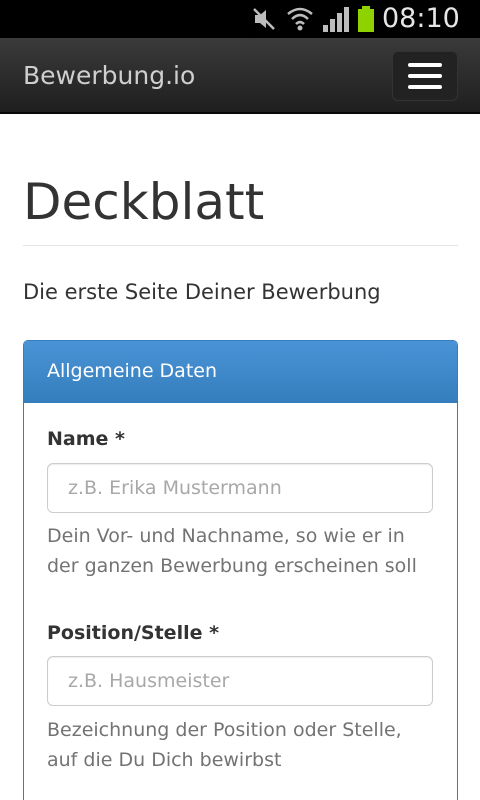 Image resolution: width=480 pixels, height=800 pixels. Describe the element at coordinates (240, 19) in the screenshot. I see `status-bar: 08:10` at that location.